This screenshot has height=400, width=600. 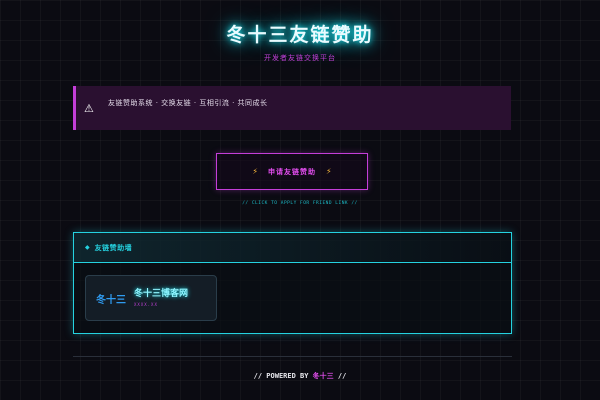 I want to click on friend-tag: XXXX.XX, so click(x=146, y=304).